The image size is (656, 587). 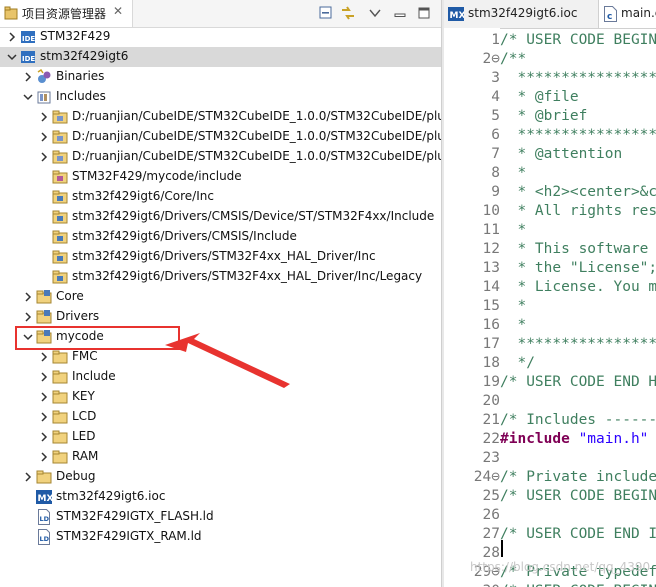 What do you see at coordinates (548, 97) in the screenshot?
I see `code-line: * @file : main.c` at bounding box center [548, 97].